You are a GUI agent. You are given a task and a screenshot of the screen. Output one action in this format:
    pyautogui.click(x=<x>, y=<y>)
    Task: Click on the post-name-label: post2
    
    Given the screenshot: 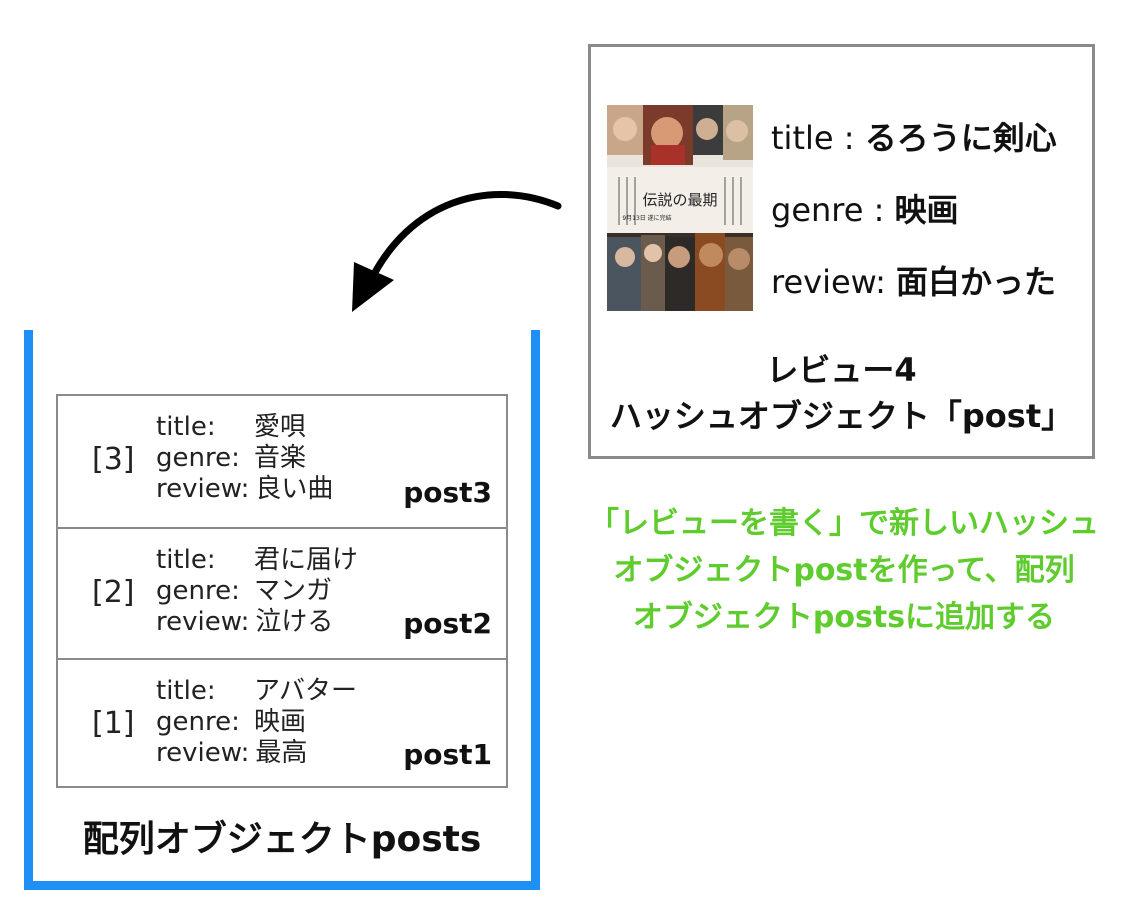 What is the action you would take?
    pyautogui.click(x=447, y=623)
    